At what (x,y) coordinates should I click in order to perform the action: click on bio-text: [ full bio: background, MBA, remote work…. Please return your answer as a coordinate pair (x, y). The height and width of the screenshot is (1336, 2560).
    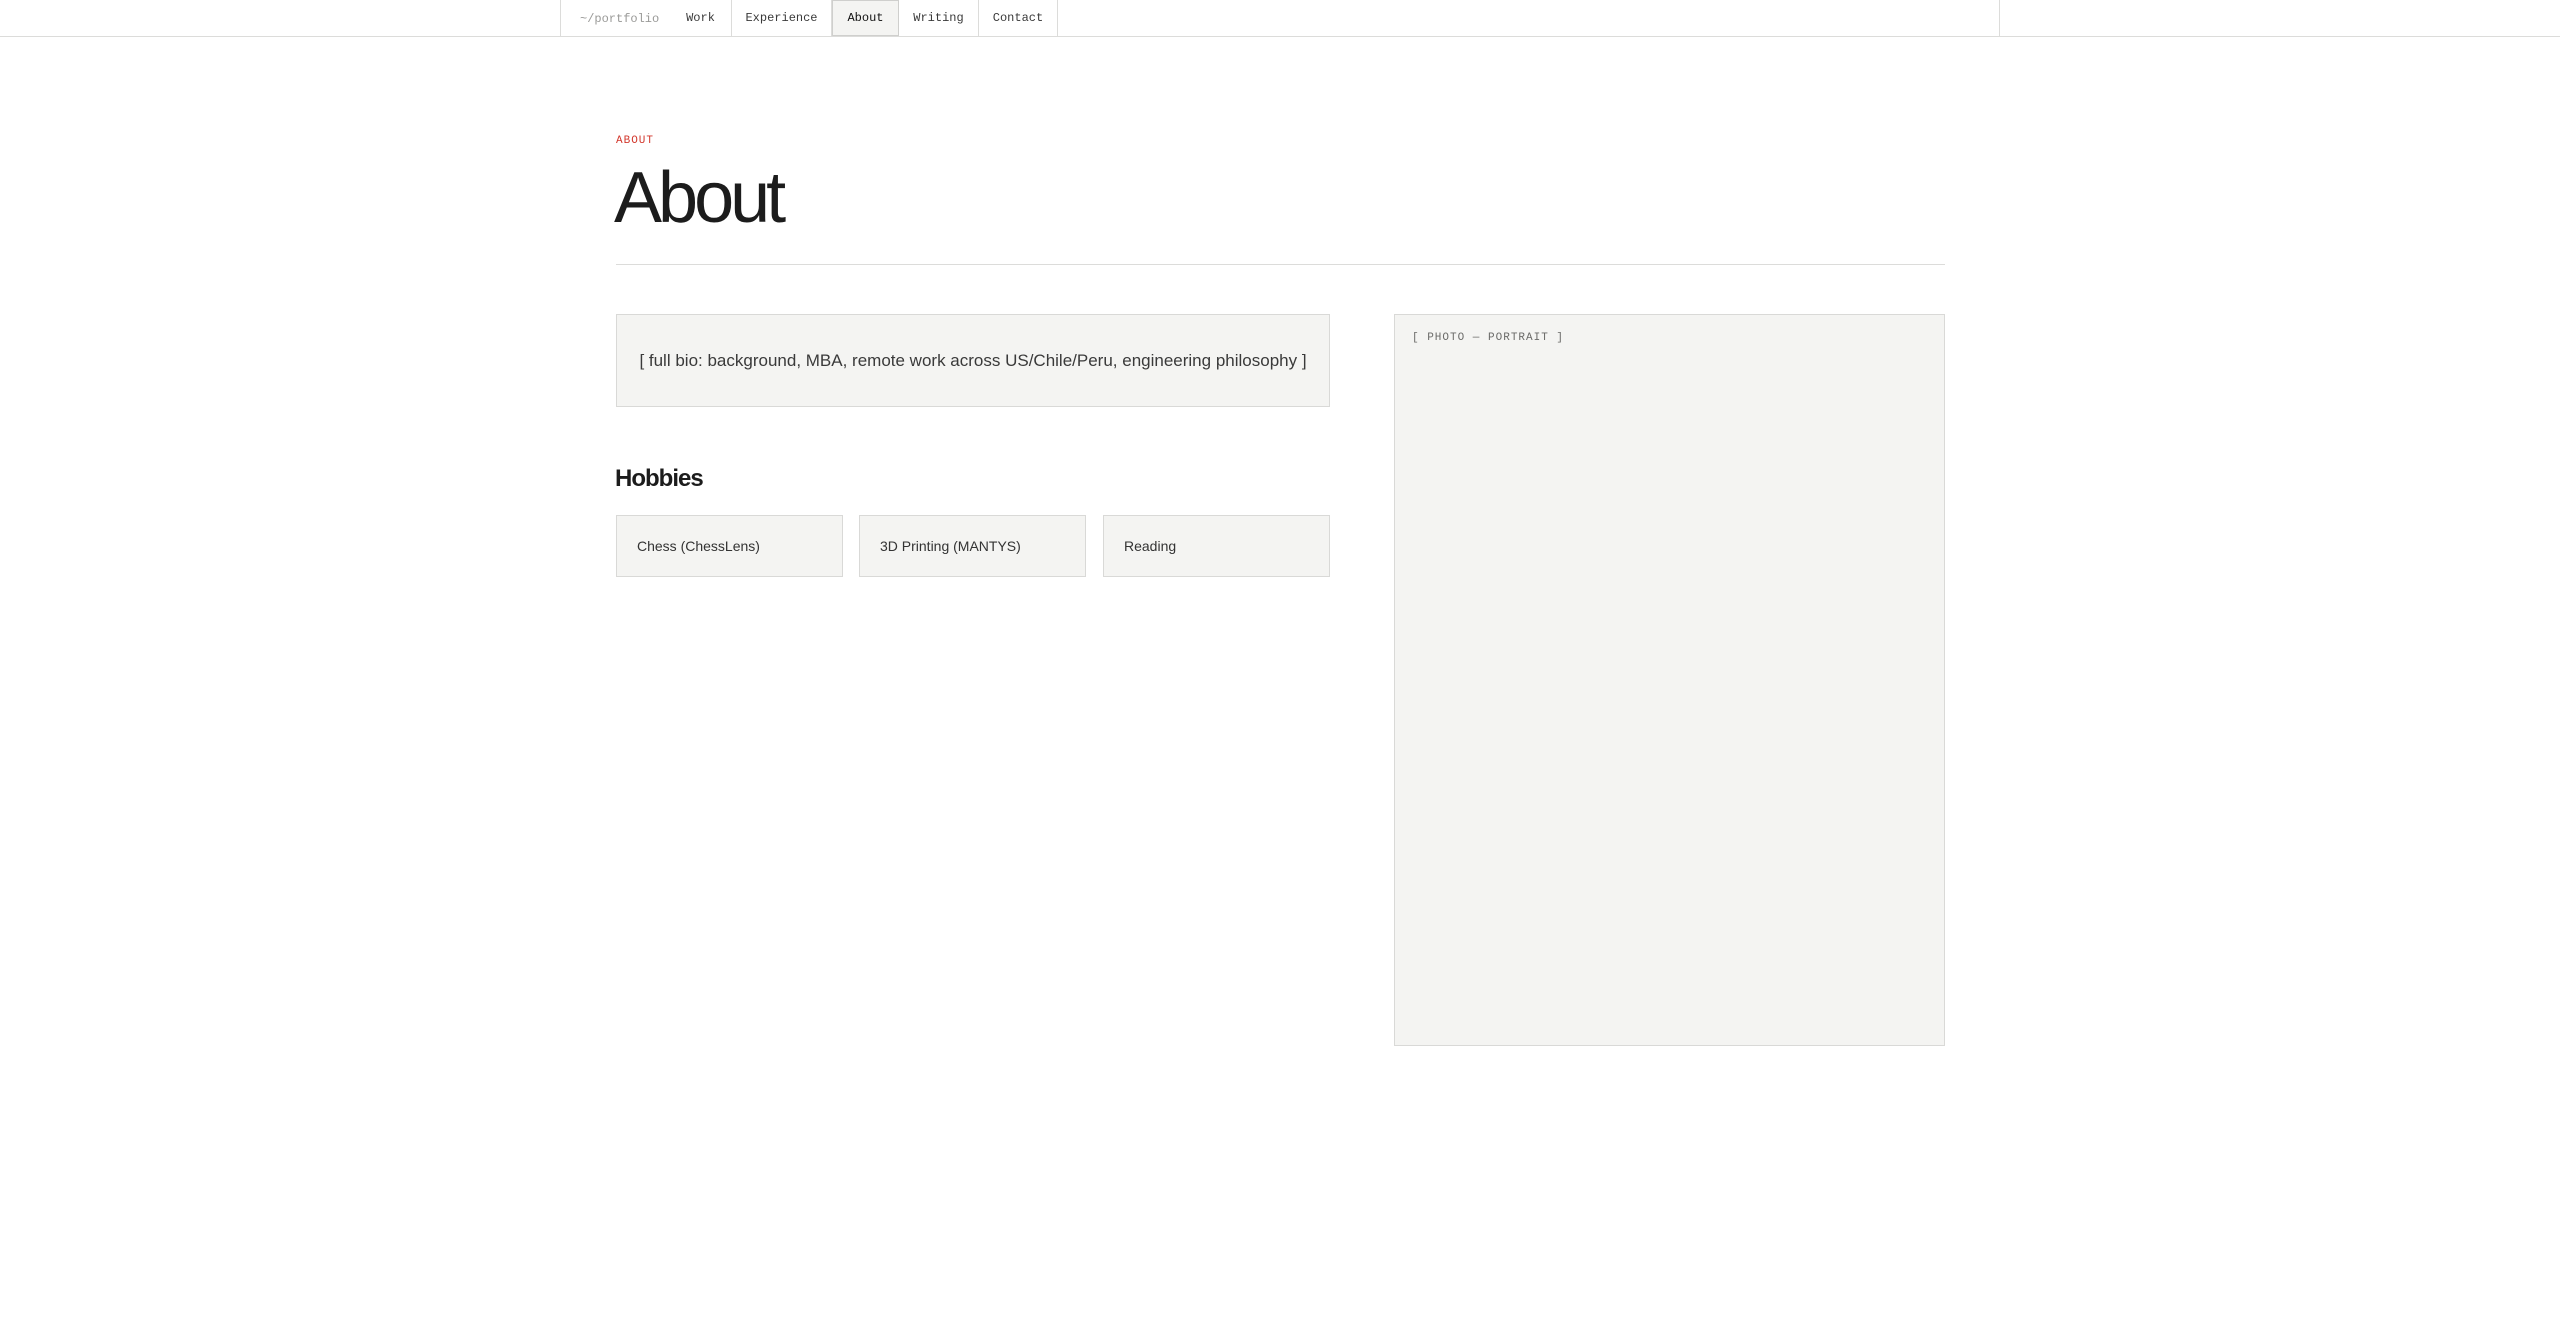
    Looking at the image, I should click on (973, 360).